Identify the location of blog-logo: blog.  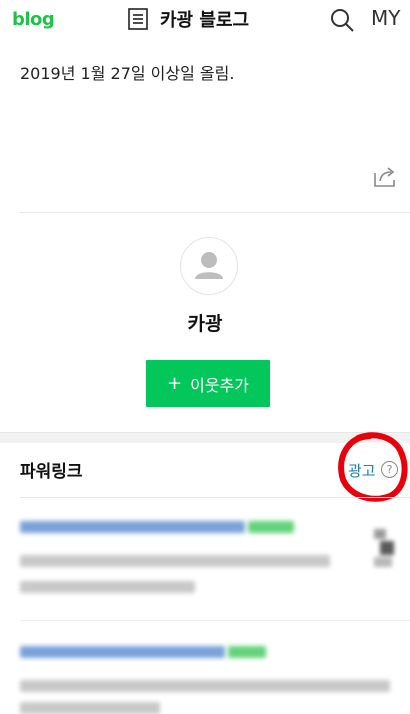
(33, 19).